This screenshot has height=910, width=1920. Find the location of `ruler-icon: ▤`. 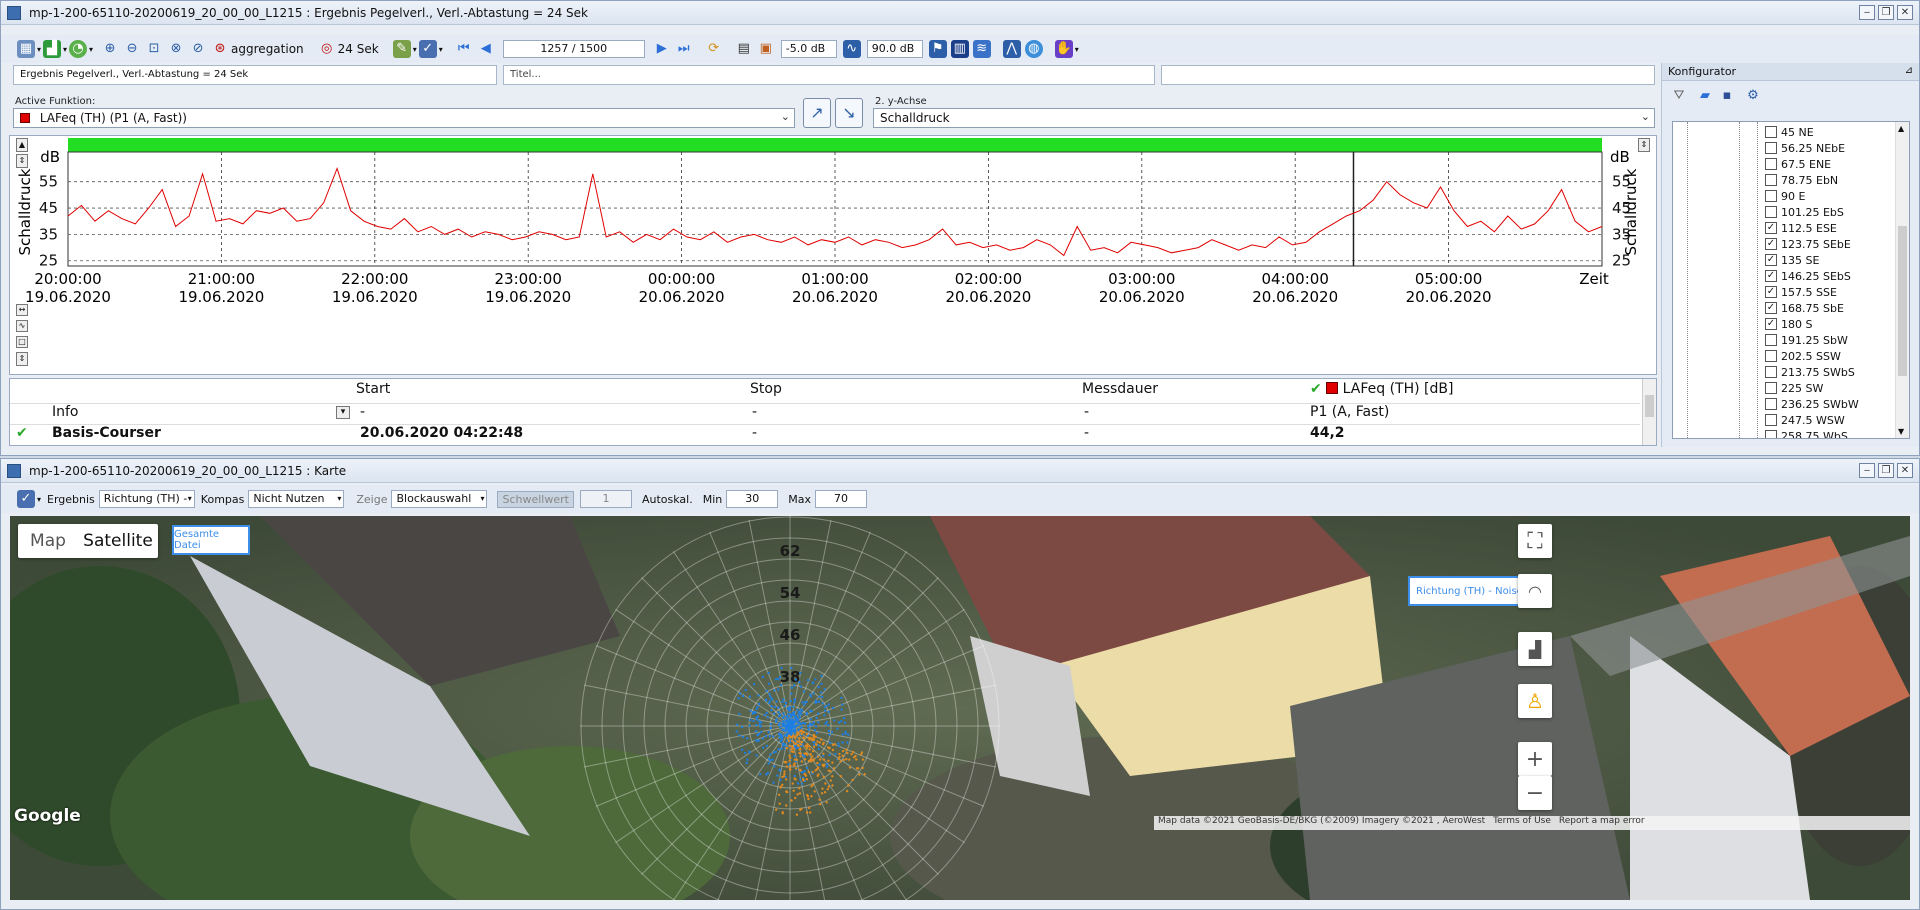

ruler-icon: ▤ is located at coordinates (744, 49).